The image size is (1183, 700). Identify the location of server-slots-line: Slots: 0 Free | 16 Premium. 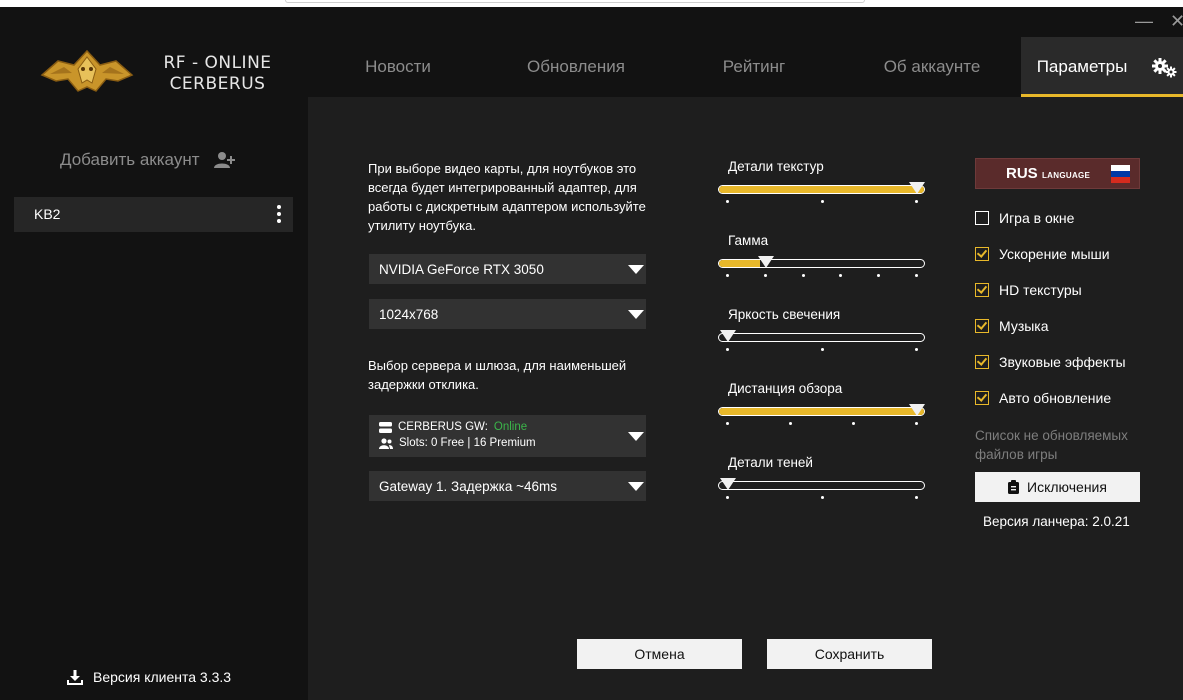
(457, 443).